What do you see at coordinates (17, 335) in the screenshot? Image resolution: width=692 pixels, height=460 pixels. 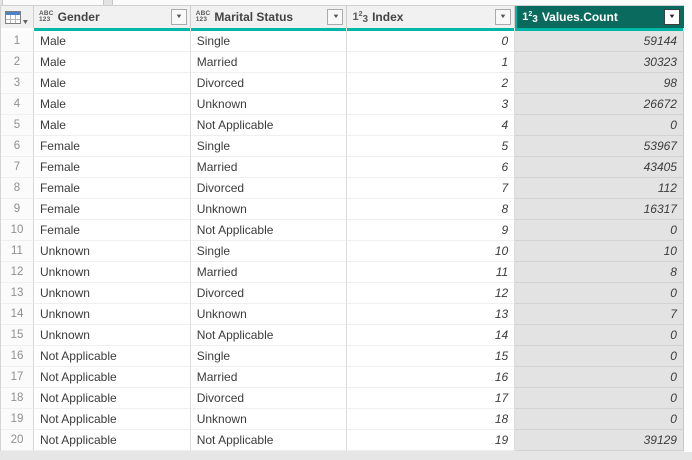 I see `row-number: 15` at bounding box center [17, 335].